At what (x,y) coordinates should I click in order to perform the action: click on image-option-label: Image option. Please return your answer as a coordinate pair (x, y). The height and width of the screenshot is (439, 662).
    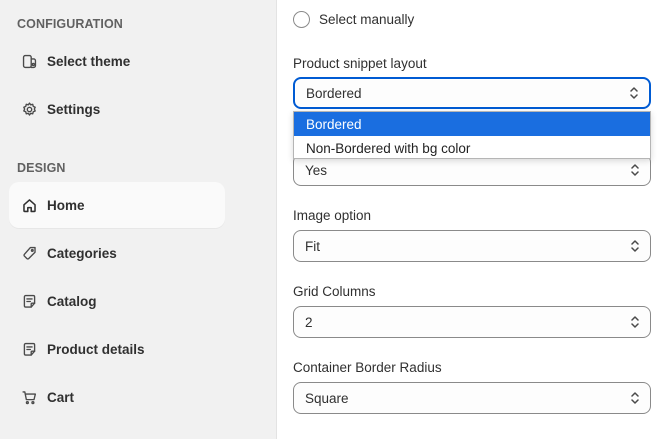
    Looking at the image, I should click on (332, 215).